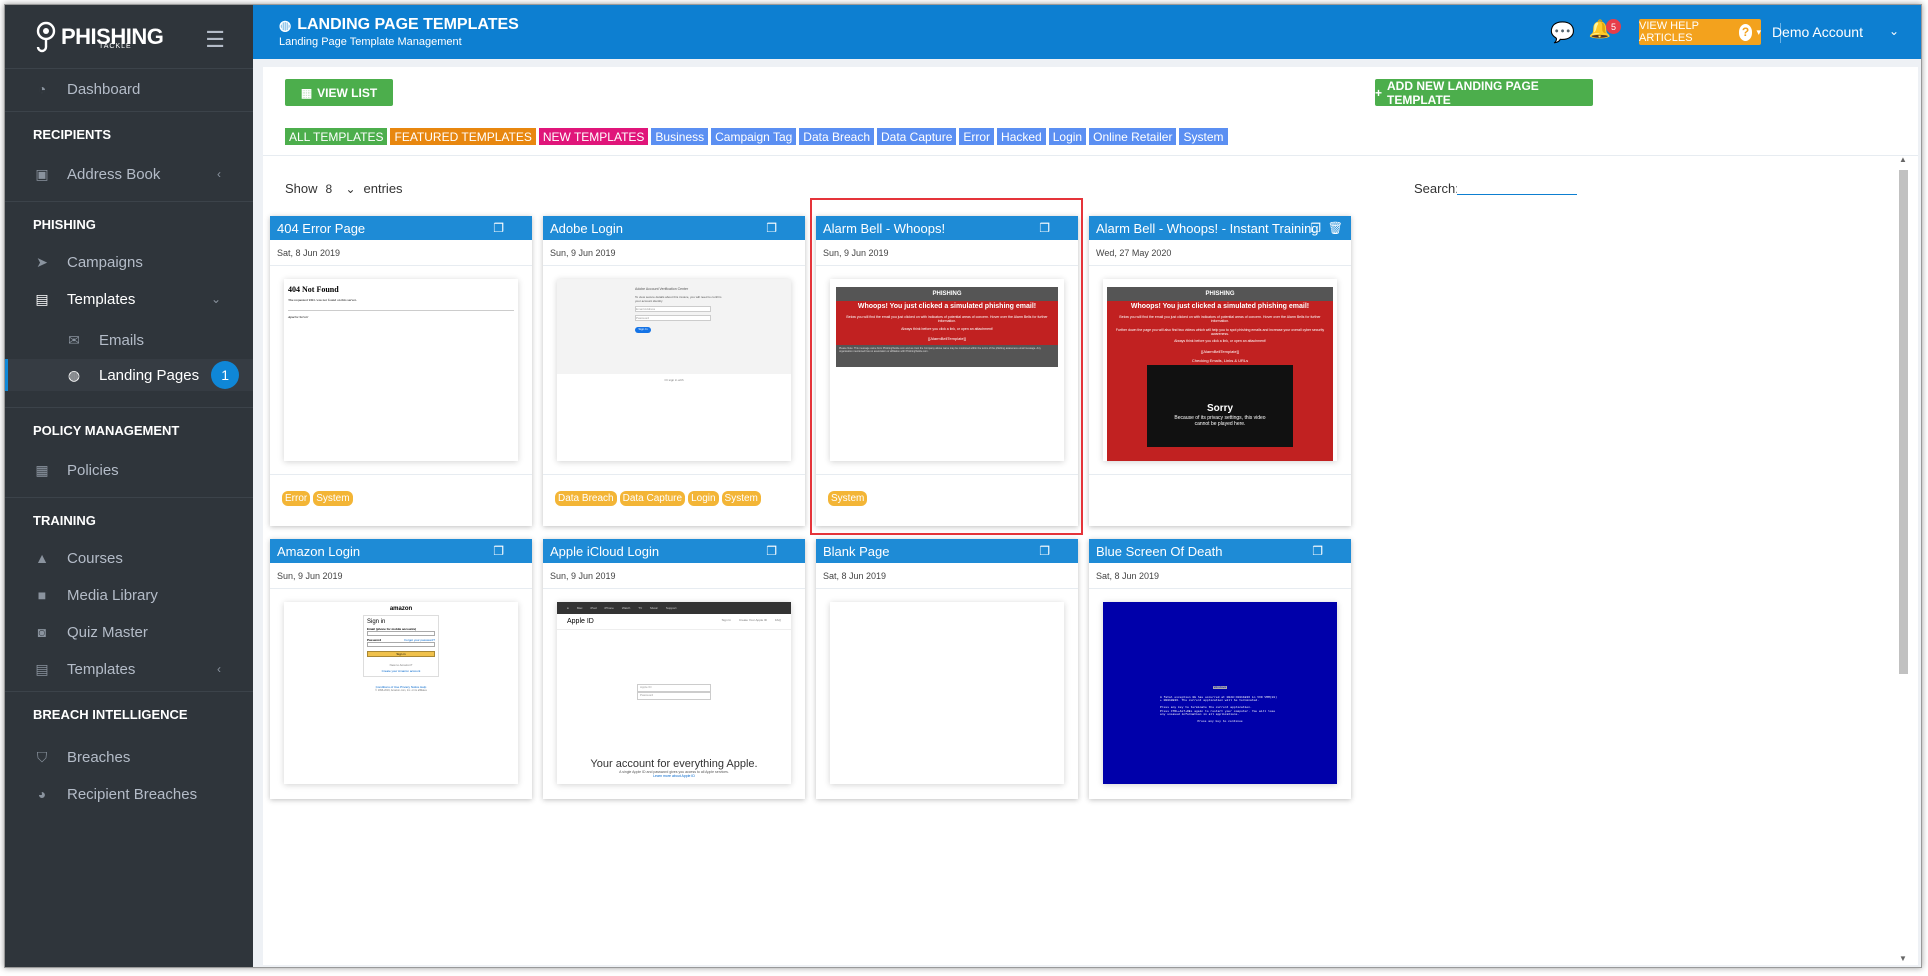 This screenshot has width=1928, height=976. What do you see at coordinates (1517, 184) in the screenshot?
I see `search-input` at bounding box center [1517, 184].